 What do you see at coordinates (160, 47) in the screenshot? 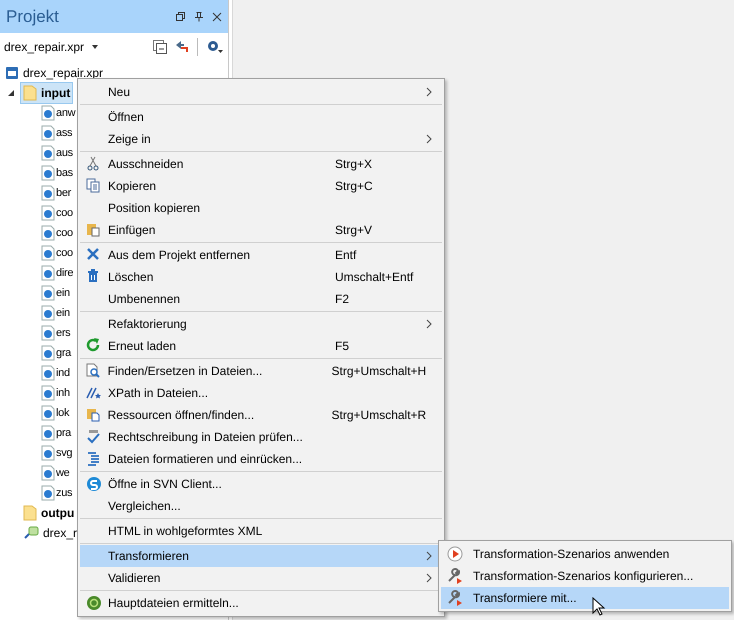
I see `collapse-all-icon` at bounding box center [160, 47].